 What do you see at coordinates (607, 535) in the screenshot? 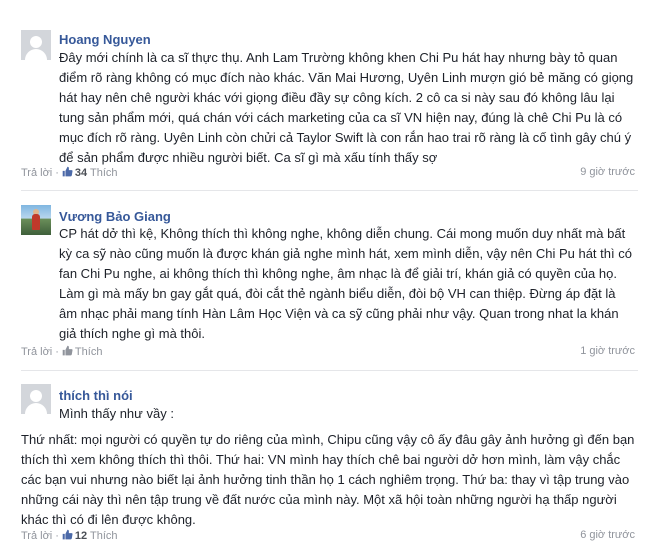
I see `comment-time: 6 giờ trước` at bounding box center [607, 535].